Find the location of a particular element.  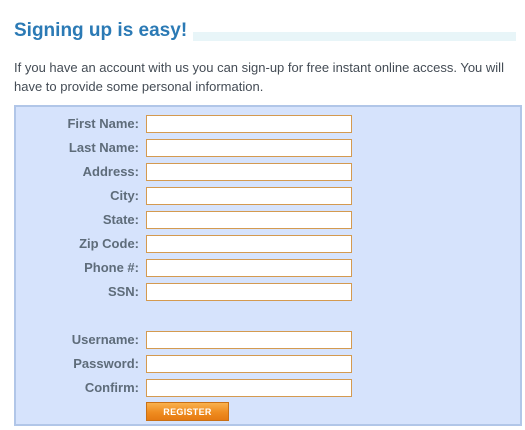

username-row: Username: is located at coordinates (268, 340).